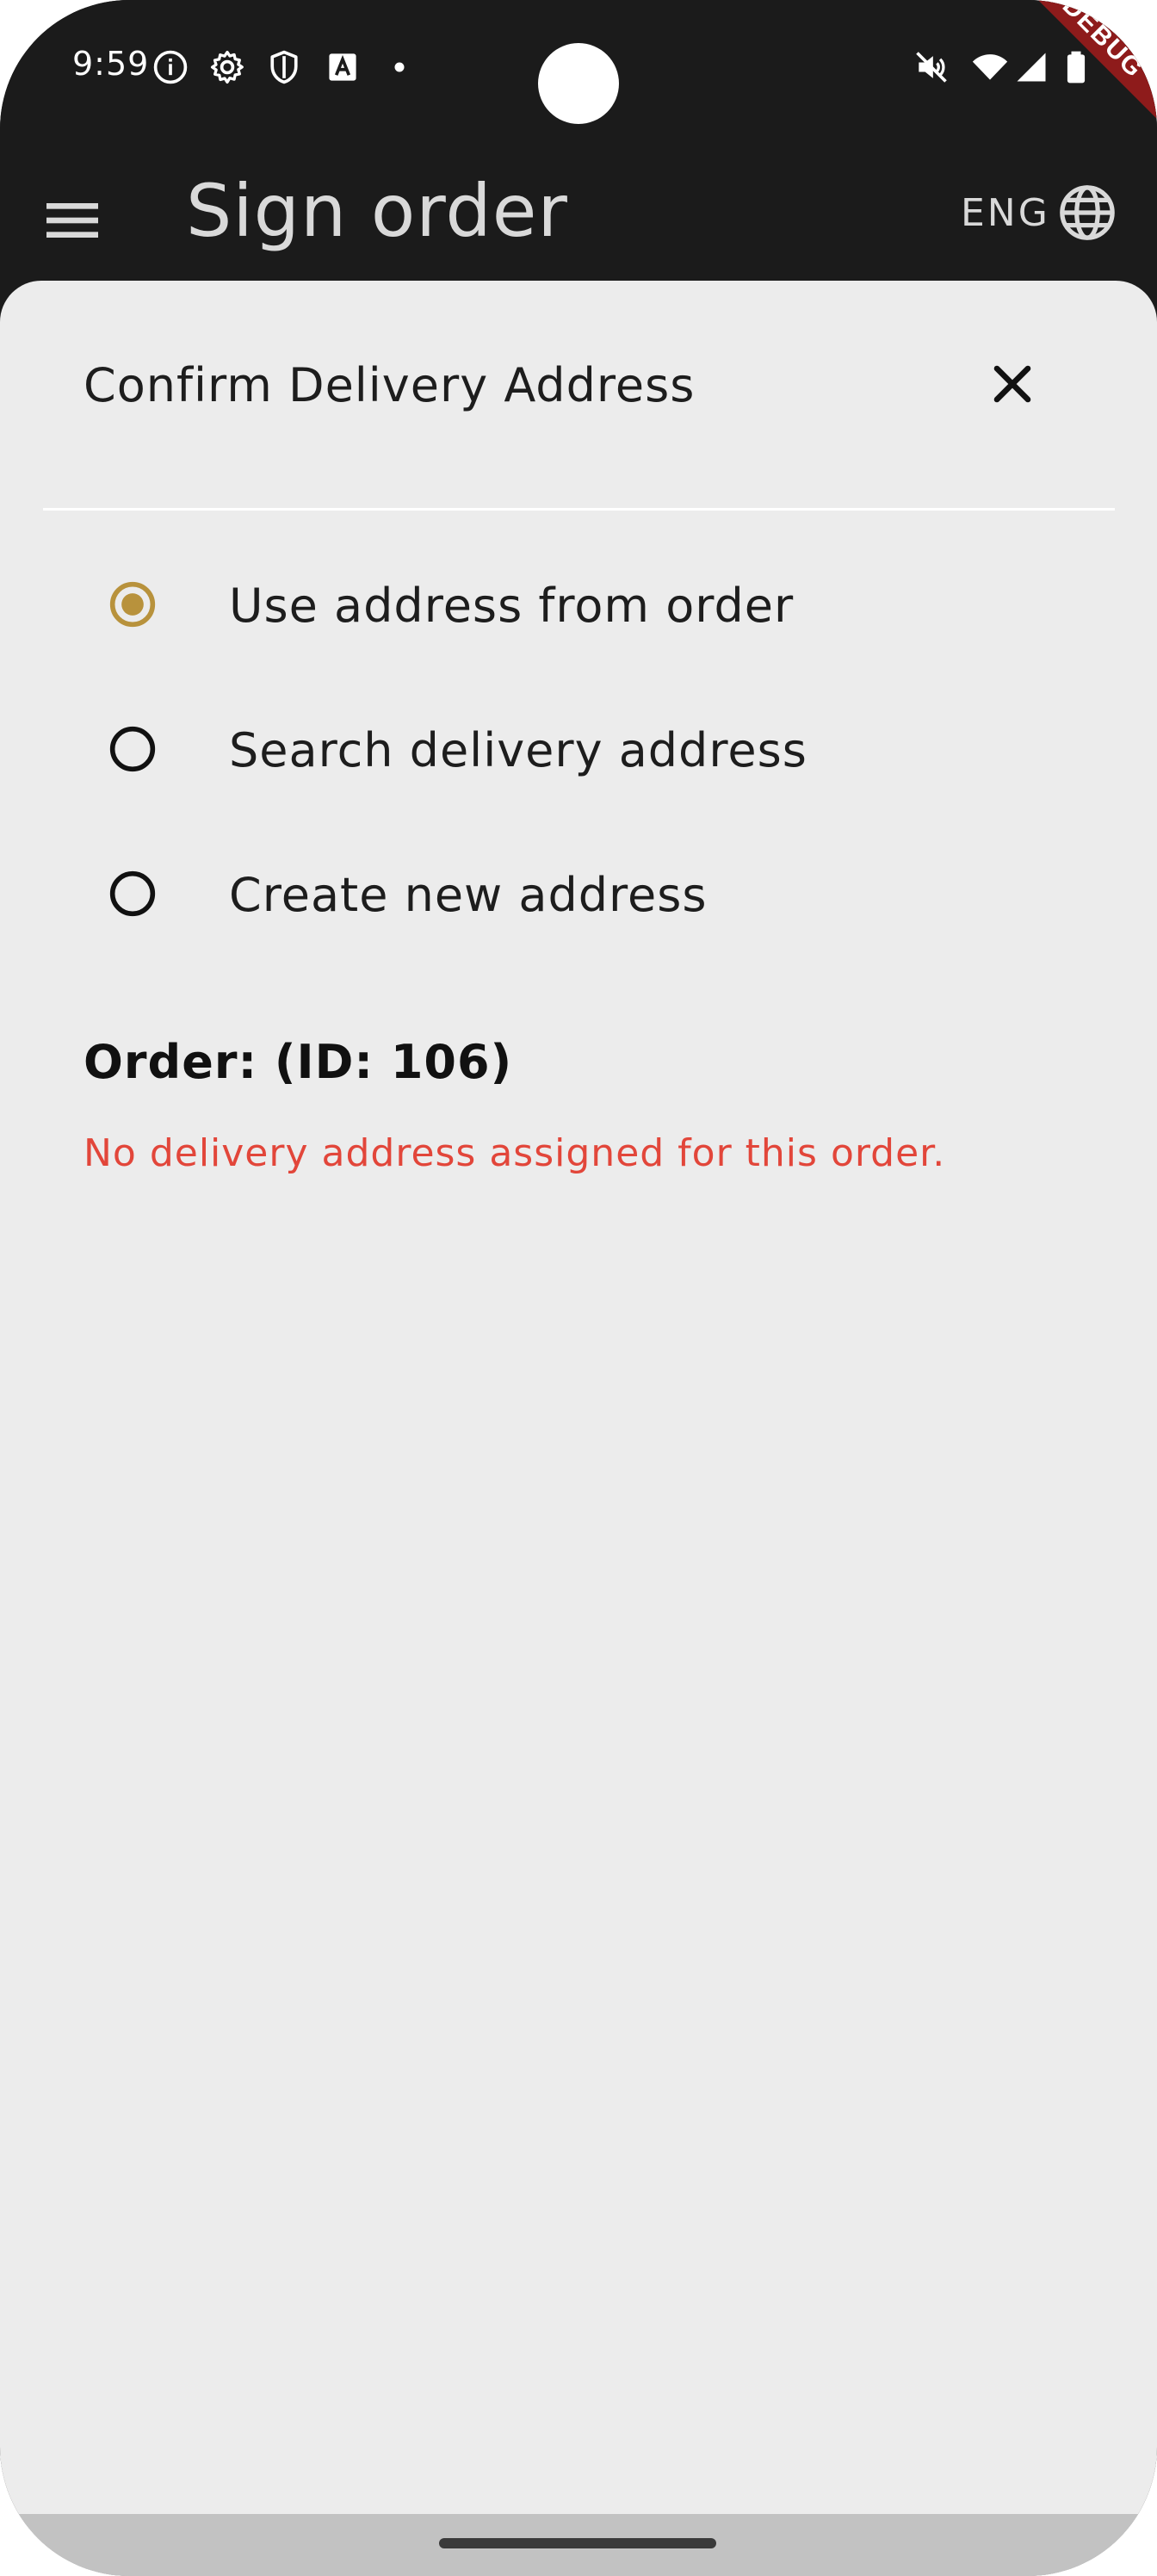 Image resolution: width=1157 pixels, height=2576 pixels. I want to click on cellular-signal-icon, so click(1032, 67).